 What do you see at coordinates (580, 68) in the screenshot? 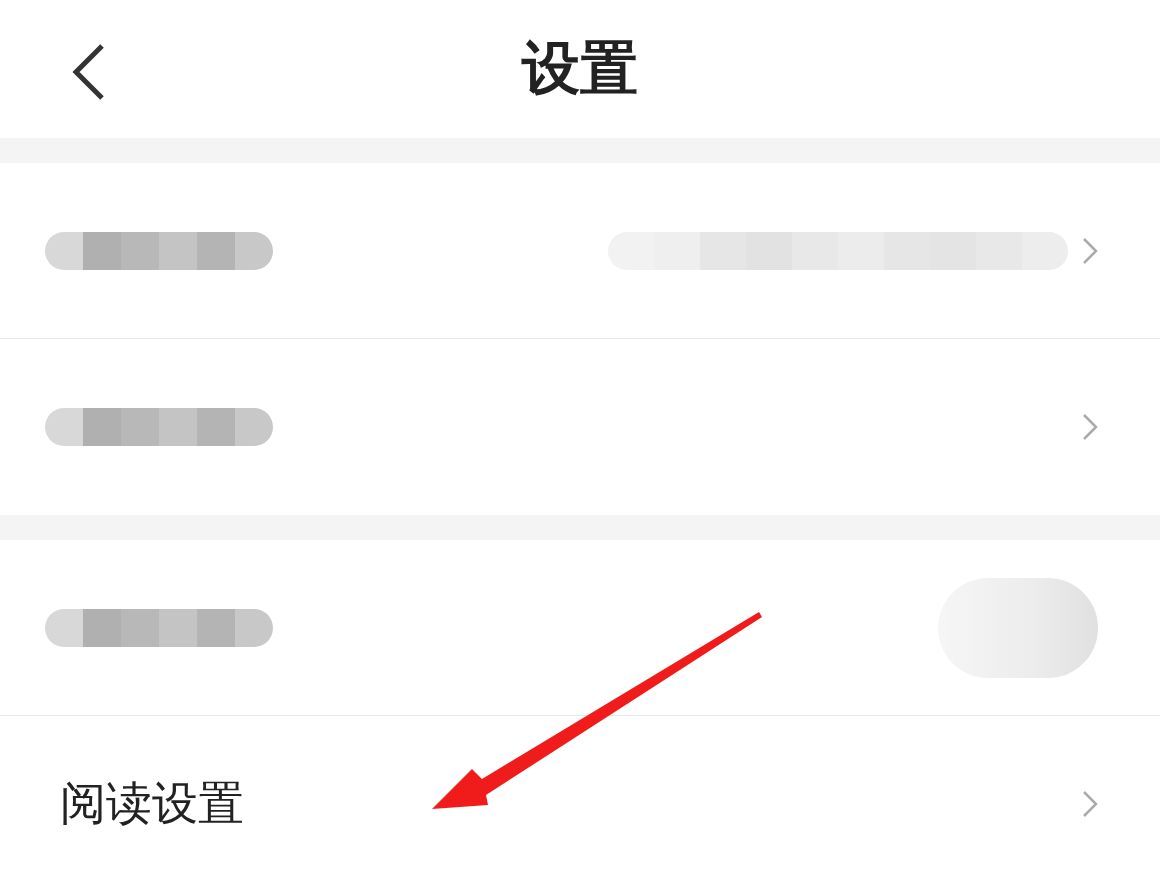
I see `page-title: 设置` at bounding box center [580, 68].